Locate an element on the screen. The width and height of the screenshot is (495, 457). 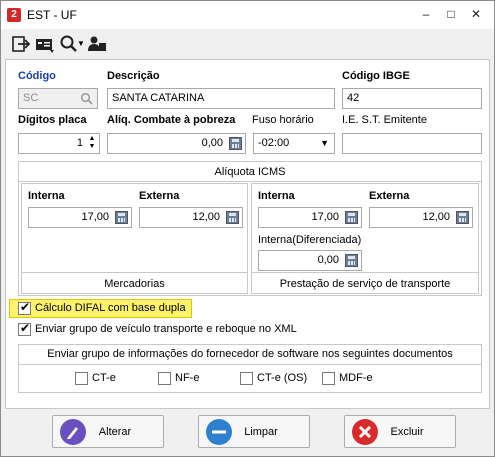
transporte-externa-label: Externa is located at coordinates (389, 196).